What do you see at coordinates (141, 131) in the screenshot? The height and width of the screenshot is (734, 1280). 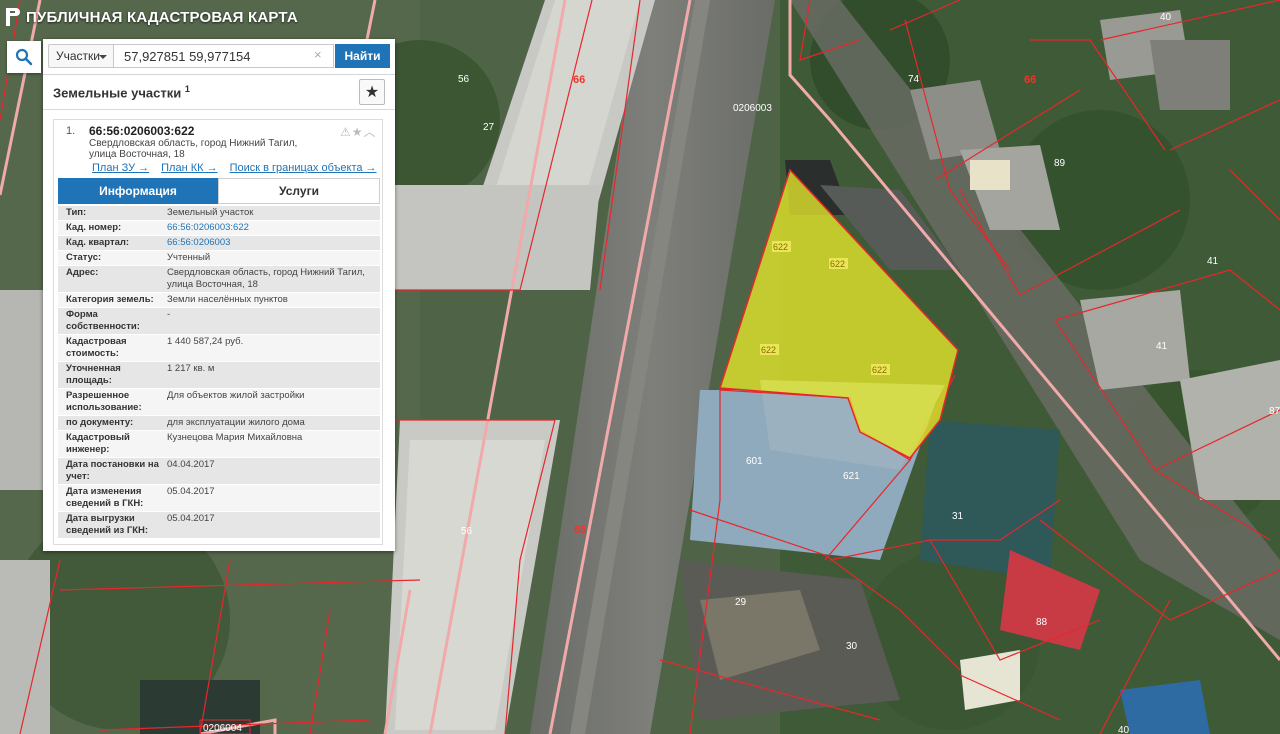 I see `result-cad-number: 66:56:0206003:622` at bounding box center [141, 131].